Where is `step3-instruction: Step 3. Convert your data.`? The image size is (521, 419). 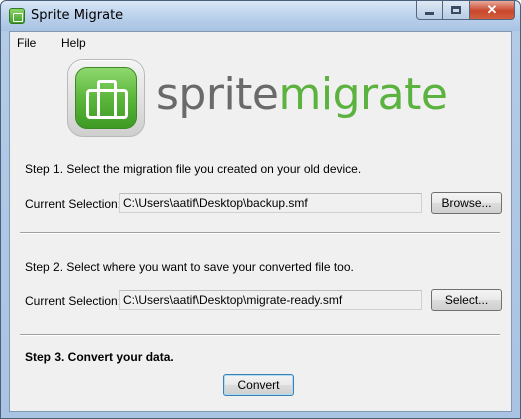 step3-instruction: Step 3. Convert your data. is located at coordinates (99, 357).